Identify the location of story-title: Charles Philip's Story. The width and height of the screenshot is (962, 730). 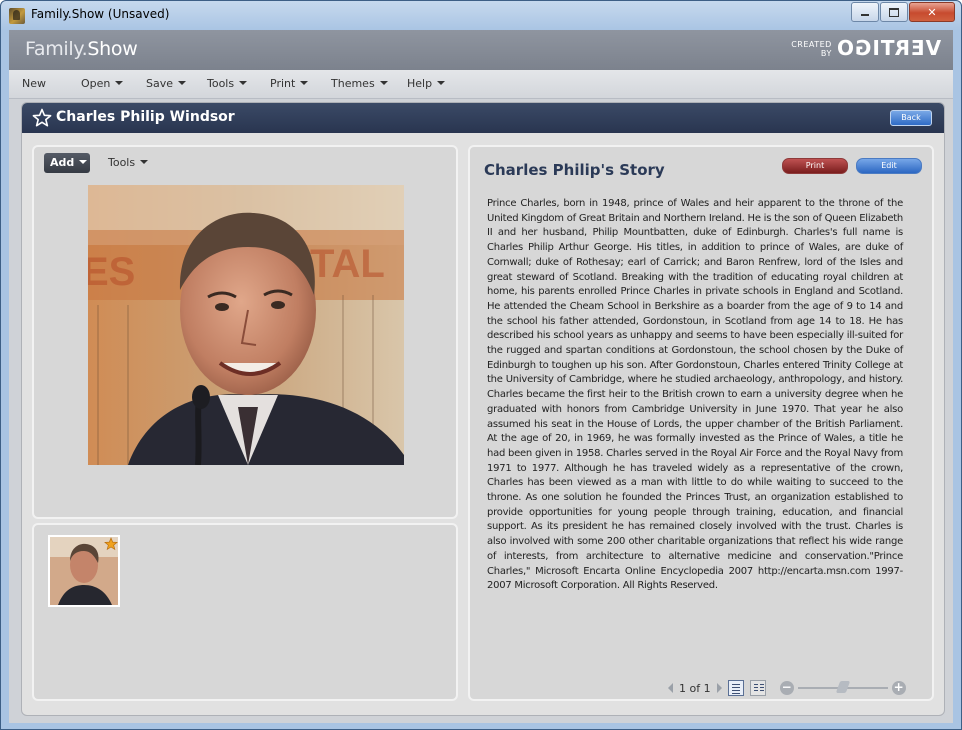
(574, 170).